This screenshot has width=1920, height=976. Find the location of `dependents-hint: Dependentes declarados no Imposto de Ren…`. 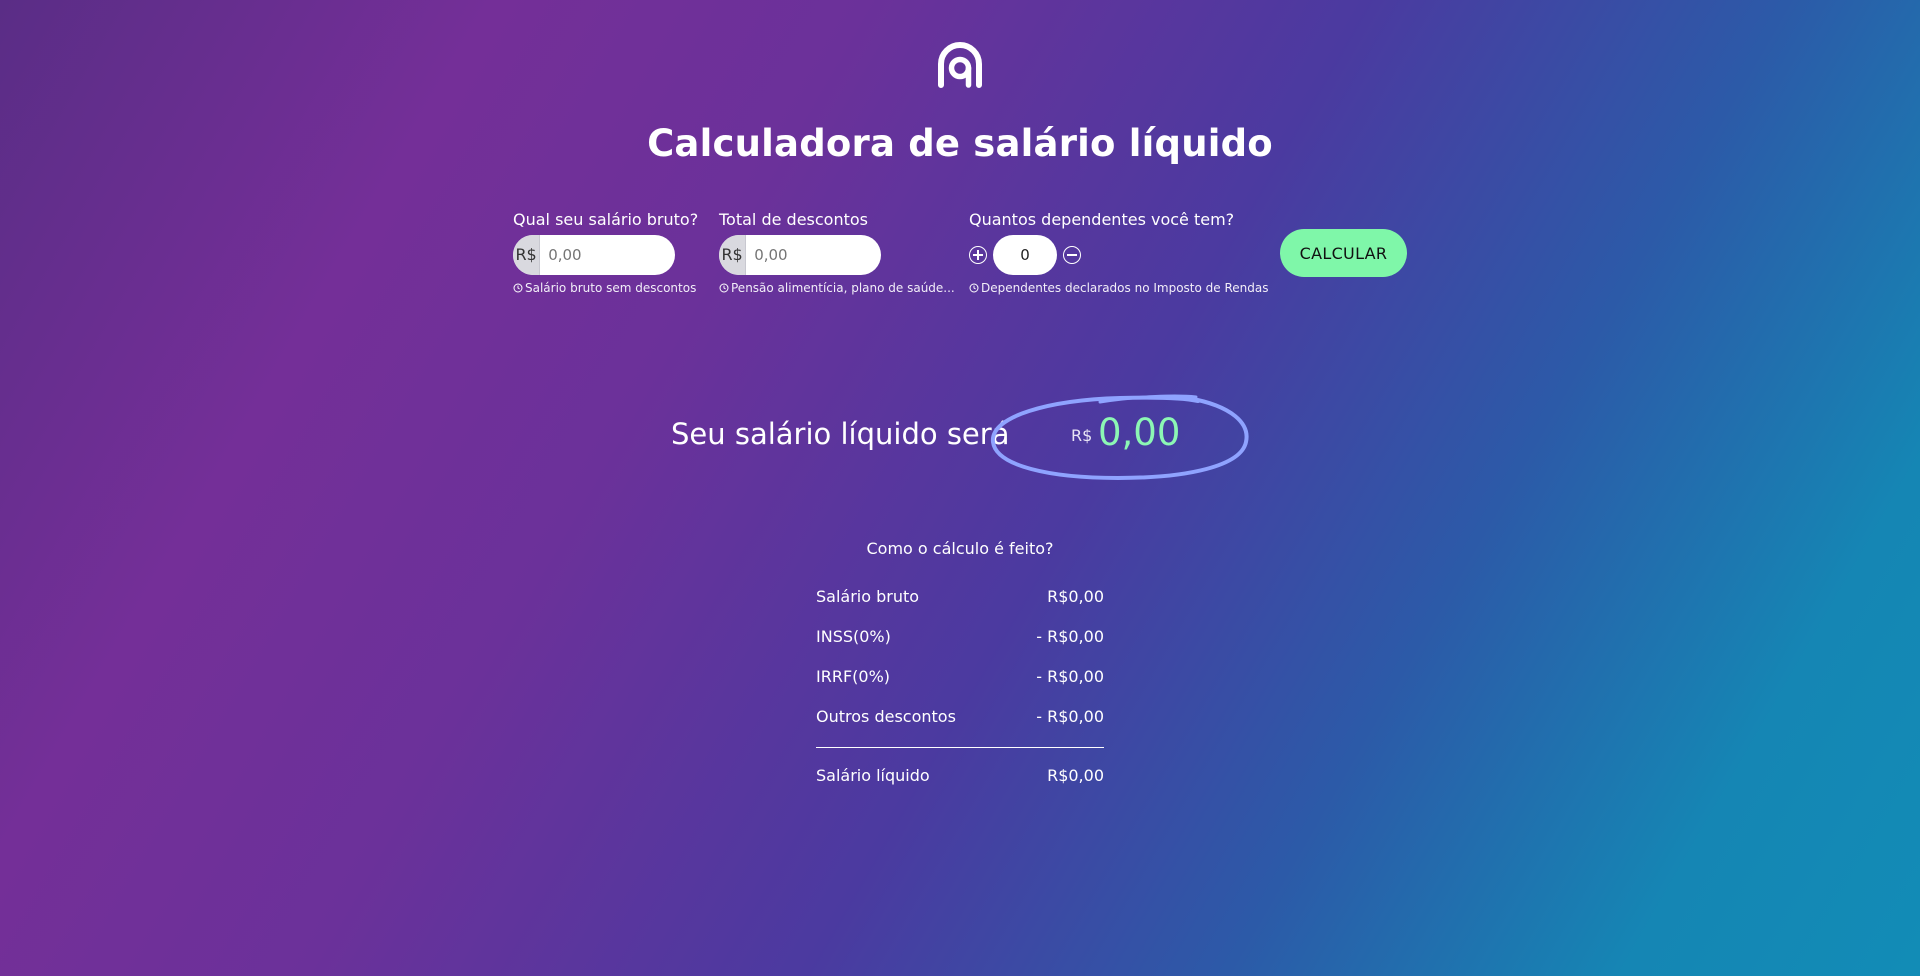

dependents-hint: Dependentes declarados no Imposto de Ren… is located at coordinates (1118, 288).